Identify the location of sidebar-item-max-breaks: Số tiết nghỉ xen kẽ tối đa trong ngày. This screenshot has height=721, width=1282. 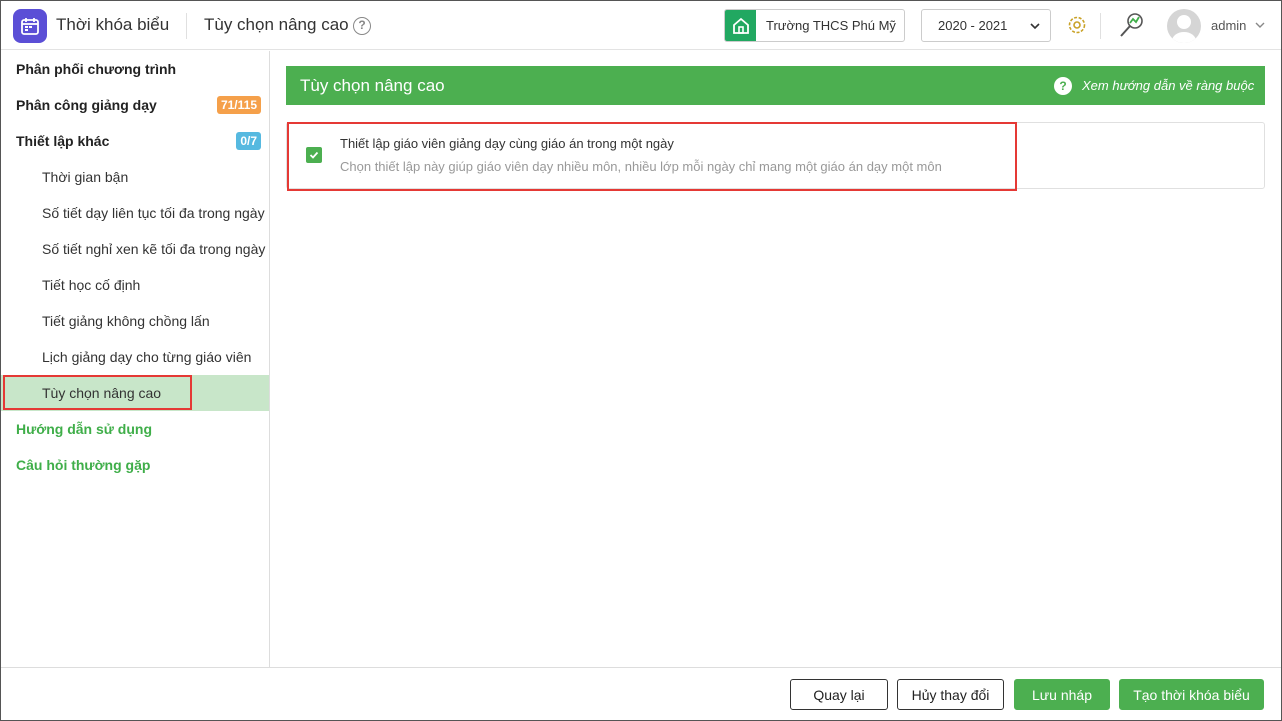
(135, 249).